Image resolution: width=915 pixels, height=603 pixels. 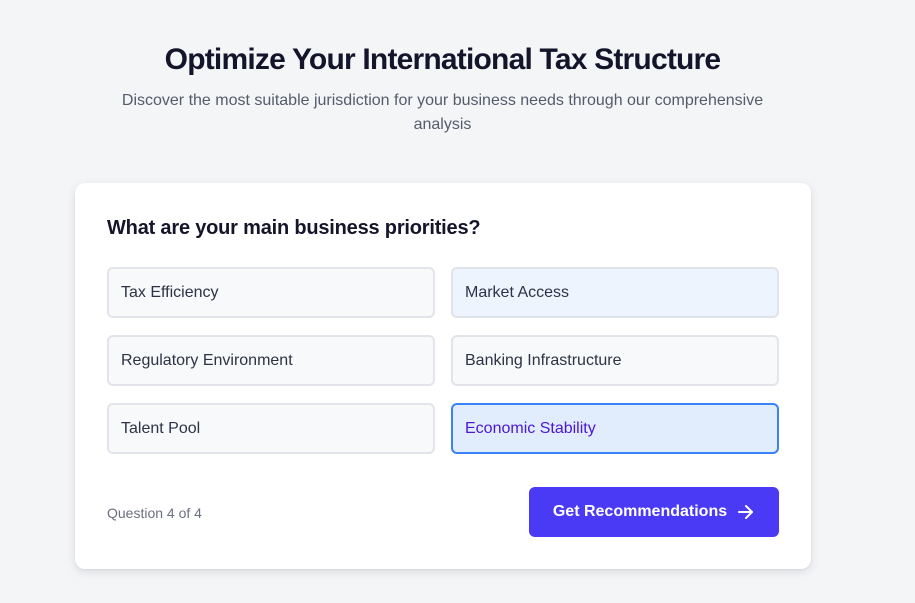 I want to click on option-label: Market Access, so click(x=517, y=292).